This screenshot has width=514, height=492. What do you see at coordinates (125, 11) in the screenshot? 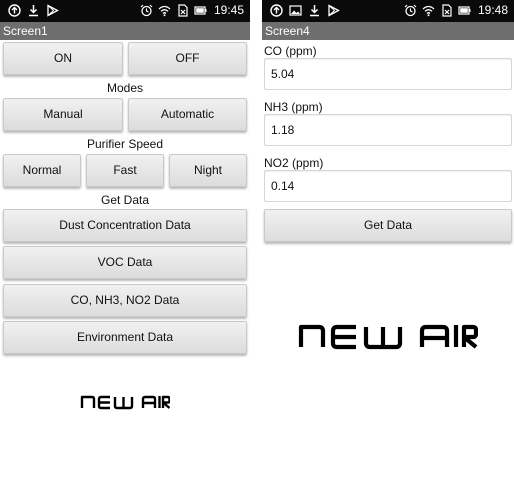
I see `status-bar: 19:45` at bounding box center [125, 11].